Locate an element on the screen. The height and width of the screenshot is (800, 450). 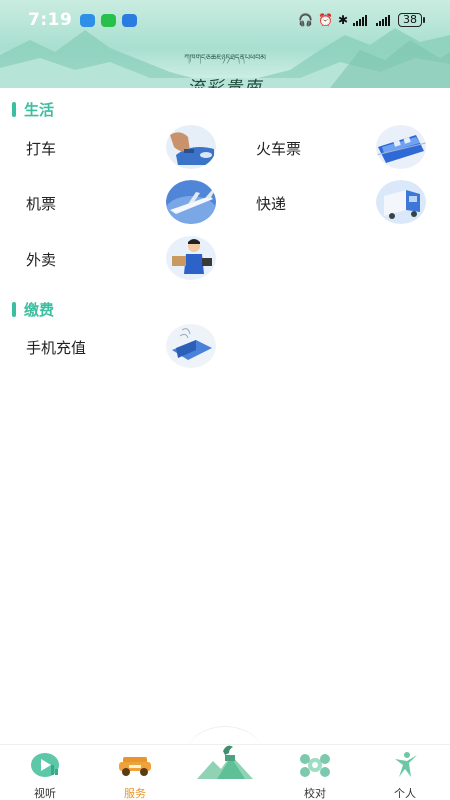
car-icon is located at coordinates (135, 766).